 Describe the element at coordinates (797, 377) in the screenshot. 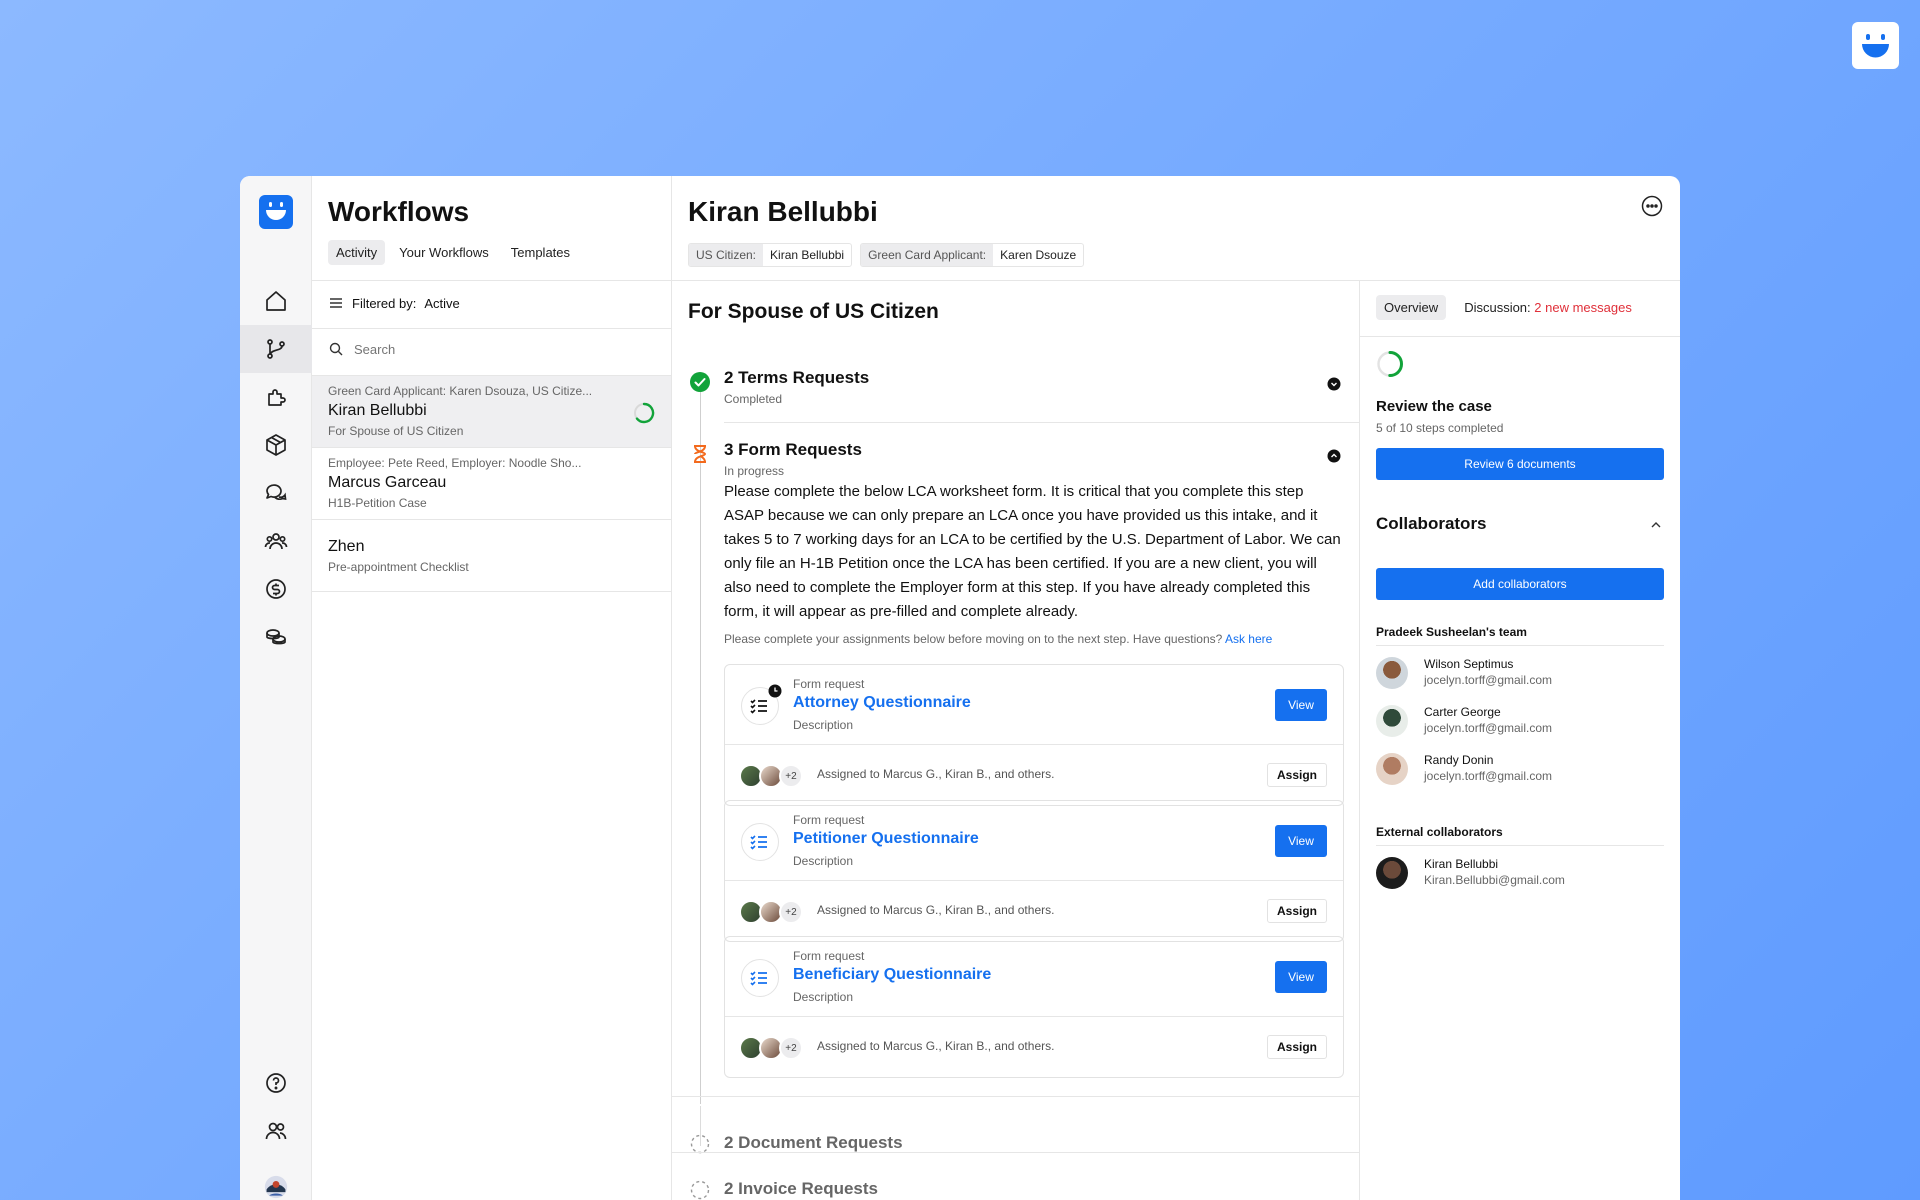

I see `step-title: 2 Terms Requests` at that location.